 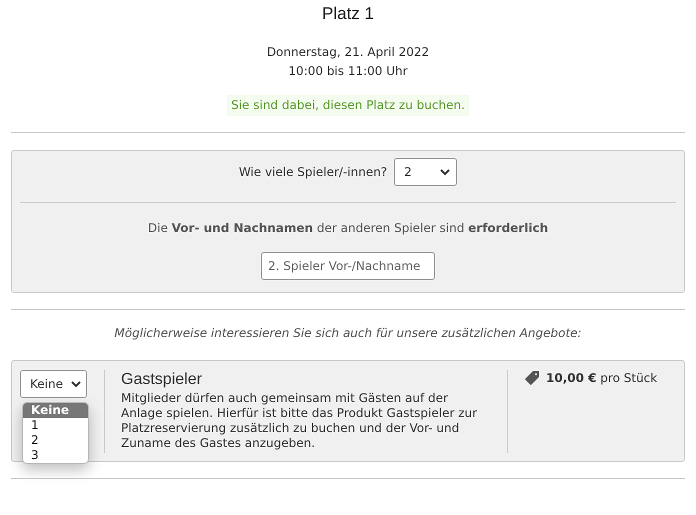 What do you see at coordinates (55, 425) in the screenshot?
I see `dropdown-option: 1` at bounding box center [55, 425].